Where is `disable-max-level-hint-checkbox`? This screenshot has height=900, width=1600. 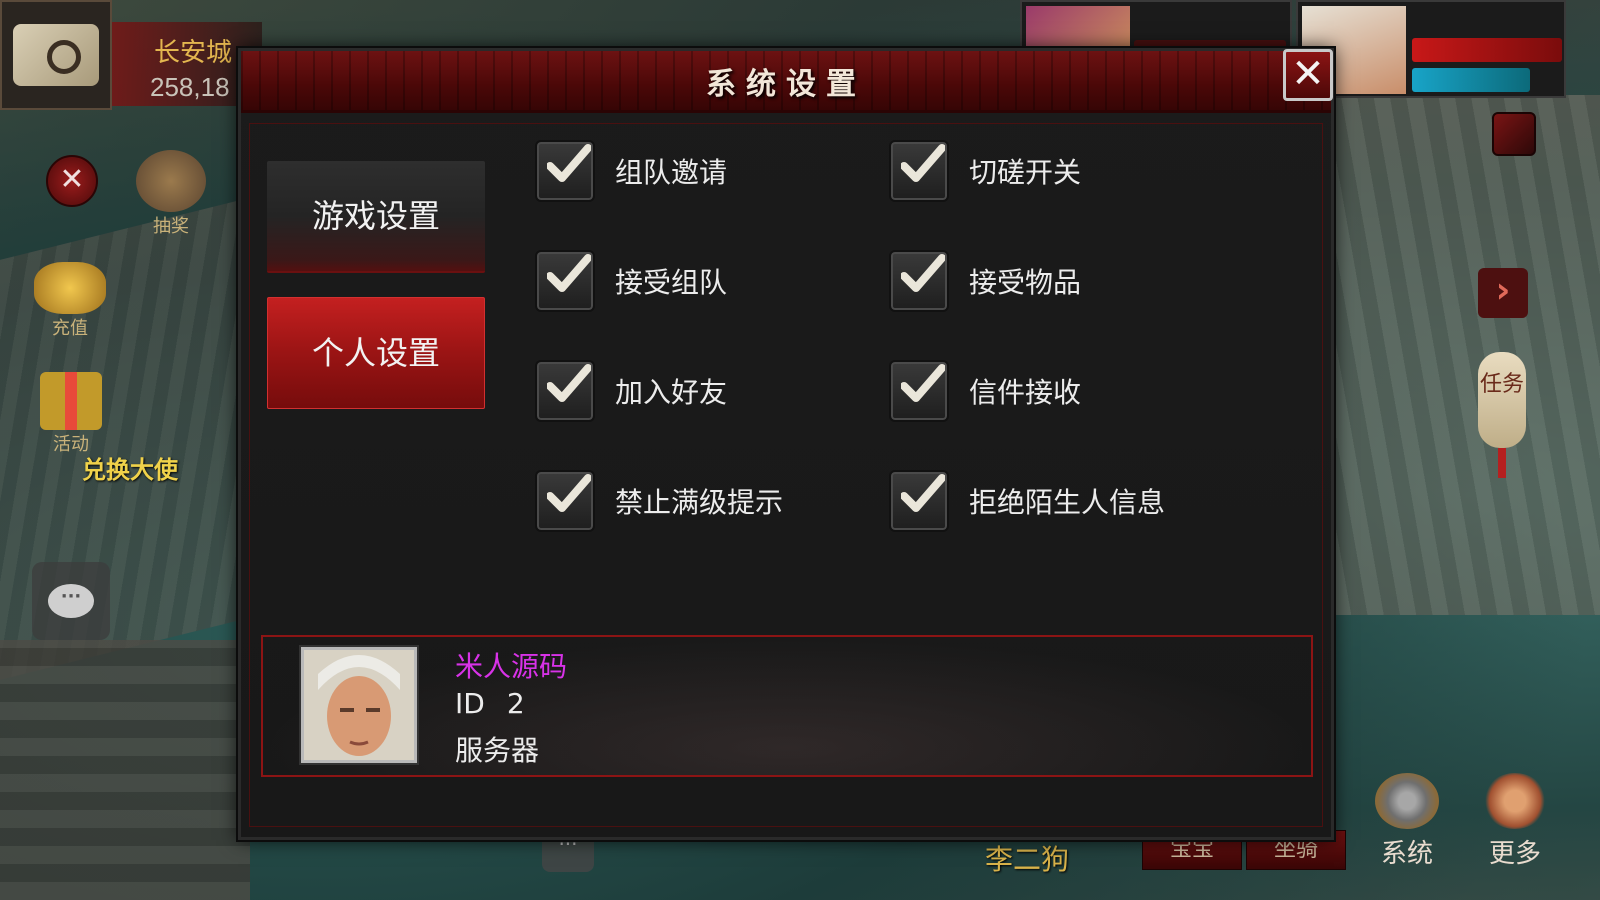 disable-max-level-hint-checkbox is located at coordinates (565, 501).